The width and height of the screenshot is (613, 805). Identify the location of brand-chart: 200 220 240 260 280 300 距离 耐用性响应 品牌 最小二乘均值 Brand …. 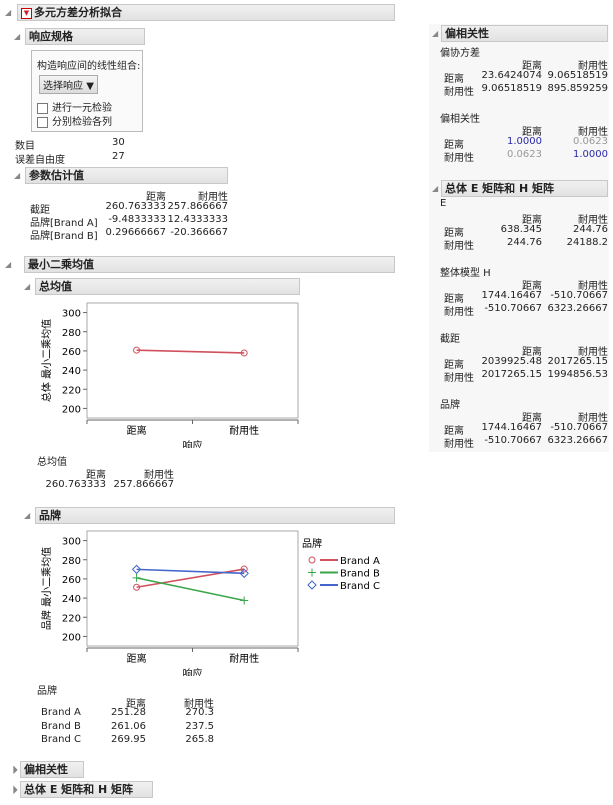
(210, 603).